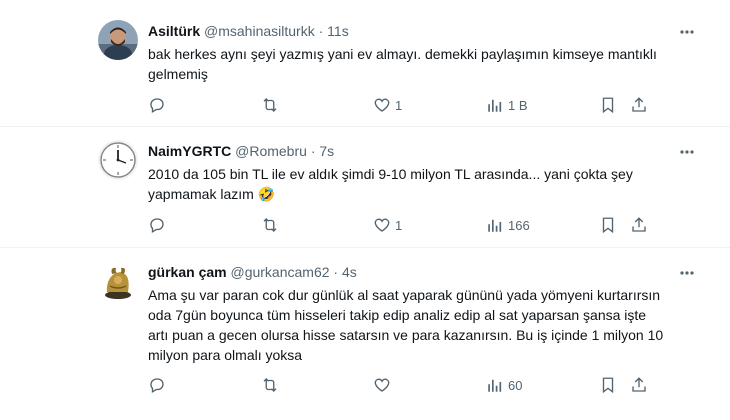  Describe the element at coordinates (174, 31) in the screenshot. I see `display-name: Asiltürk` at that location.